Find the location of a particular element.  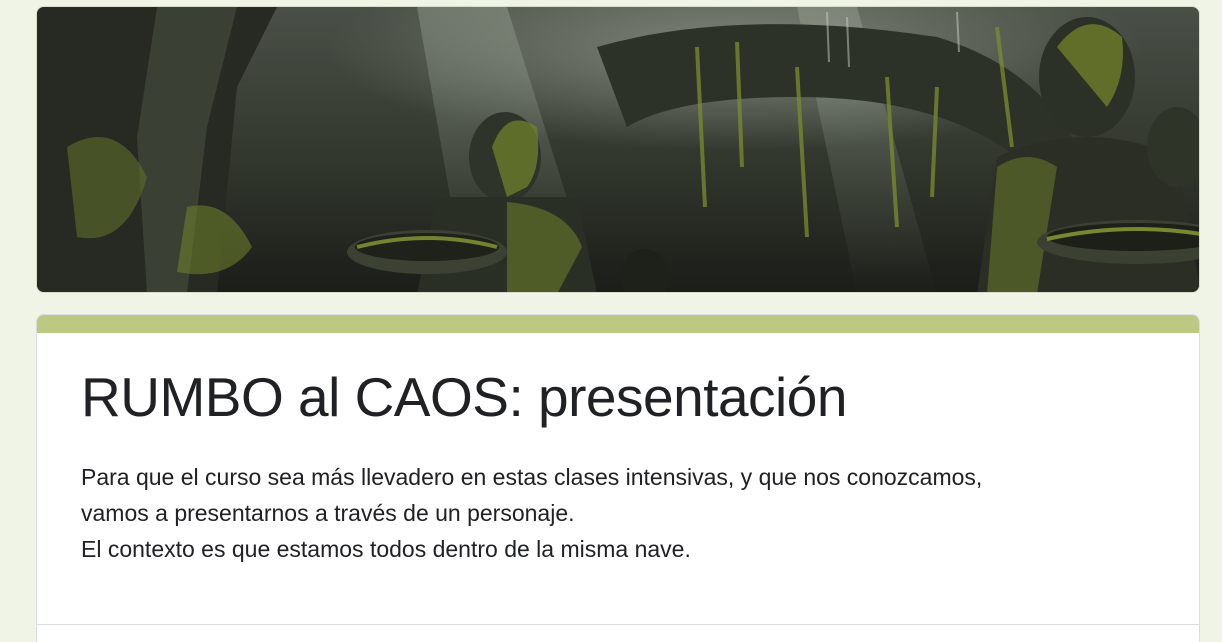

divider is located at coordinates (618, 624).